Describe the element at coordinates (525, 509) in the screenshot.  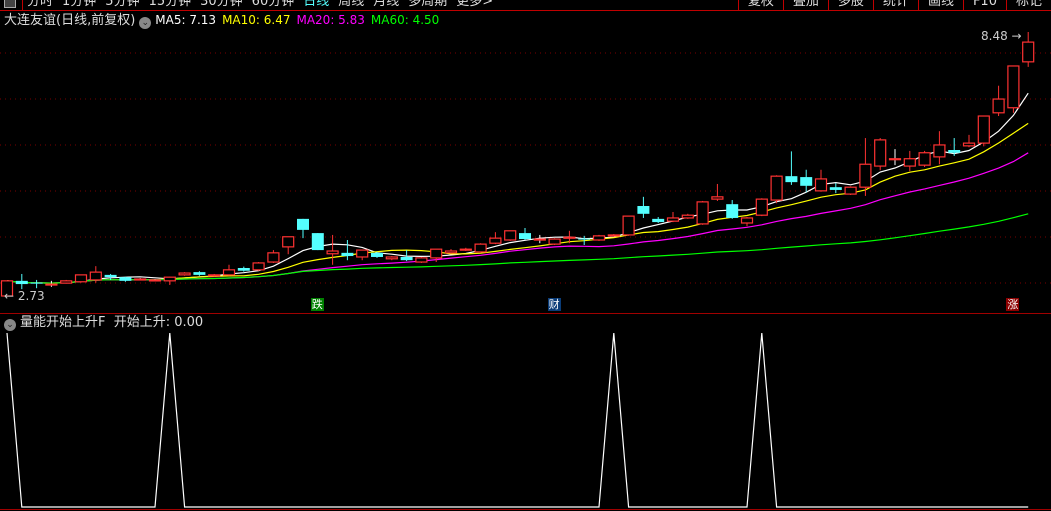
I see `bottom-border` at that location.